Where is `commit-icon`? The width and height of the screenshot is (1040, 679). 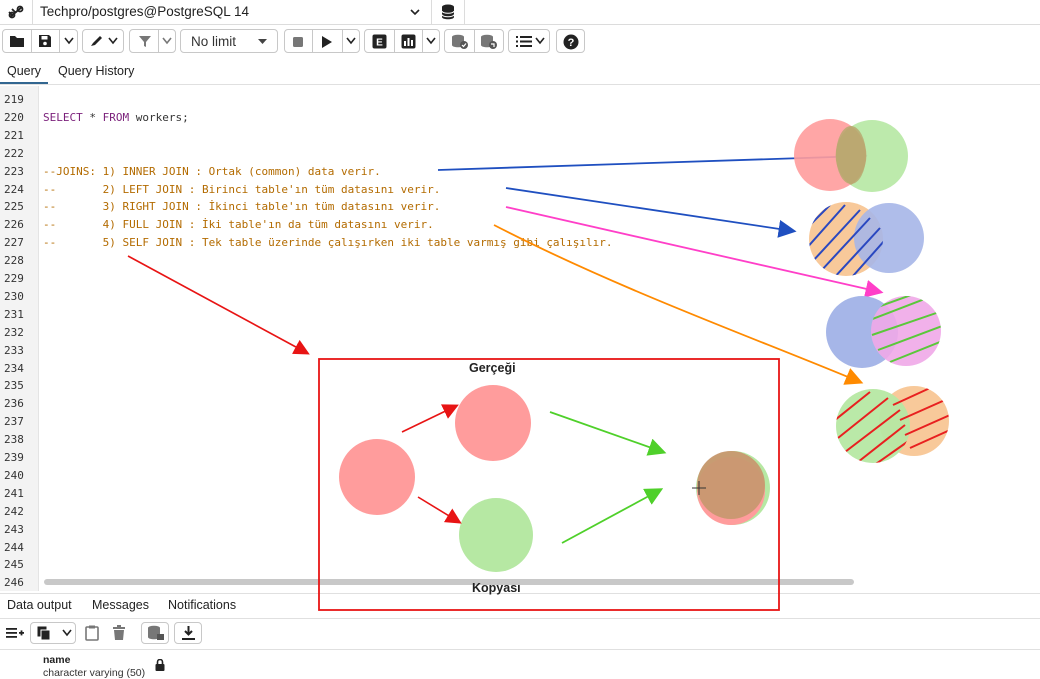 commit-icon is located at coordinates (460, 41).